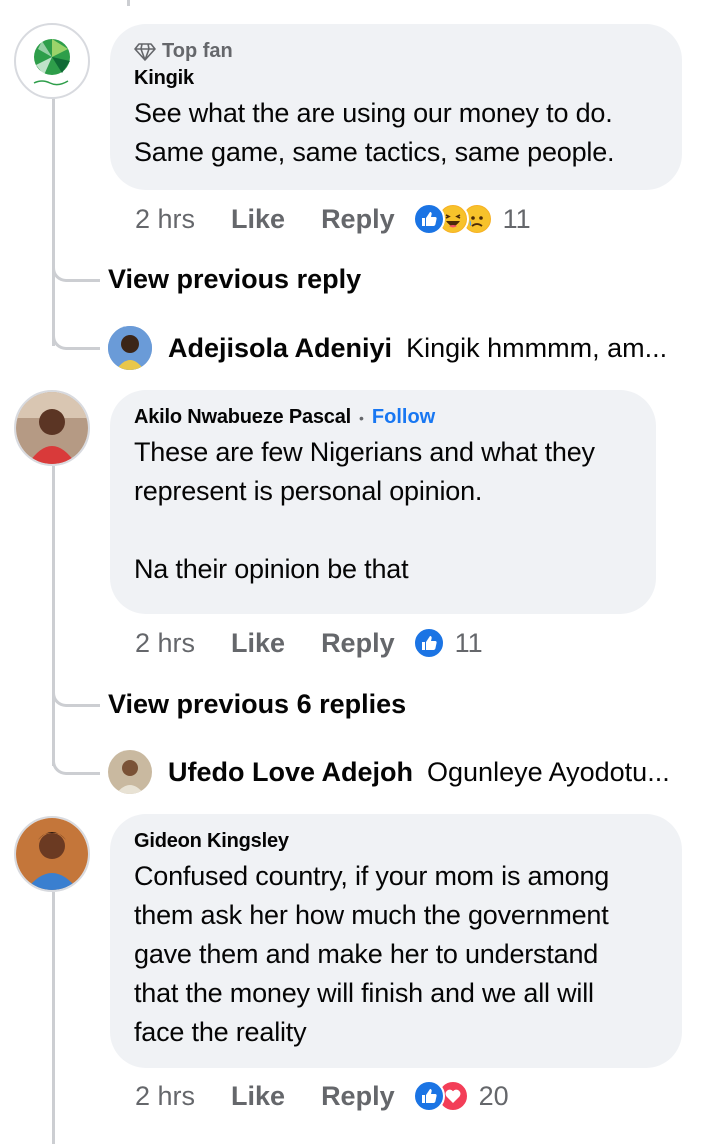 The image size is (720, 1144). Describe the element at coordinates (396, 51) in the screenshot. I see `top-fan-badge: Top fan` at that location.